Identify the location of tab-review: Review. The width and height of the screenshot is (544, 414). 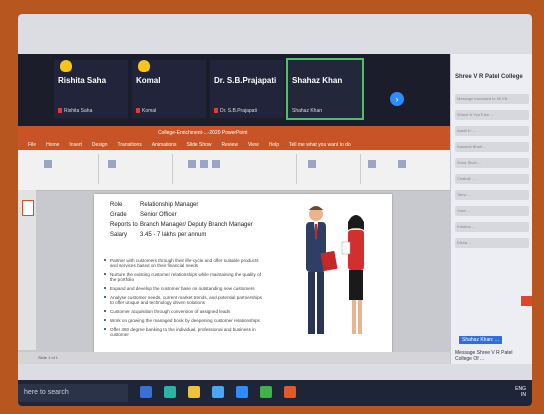
(230, 145).